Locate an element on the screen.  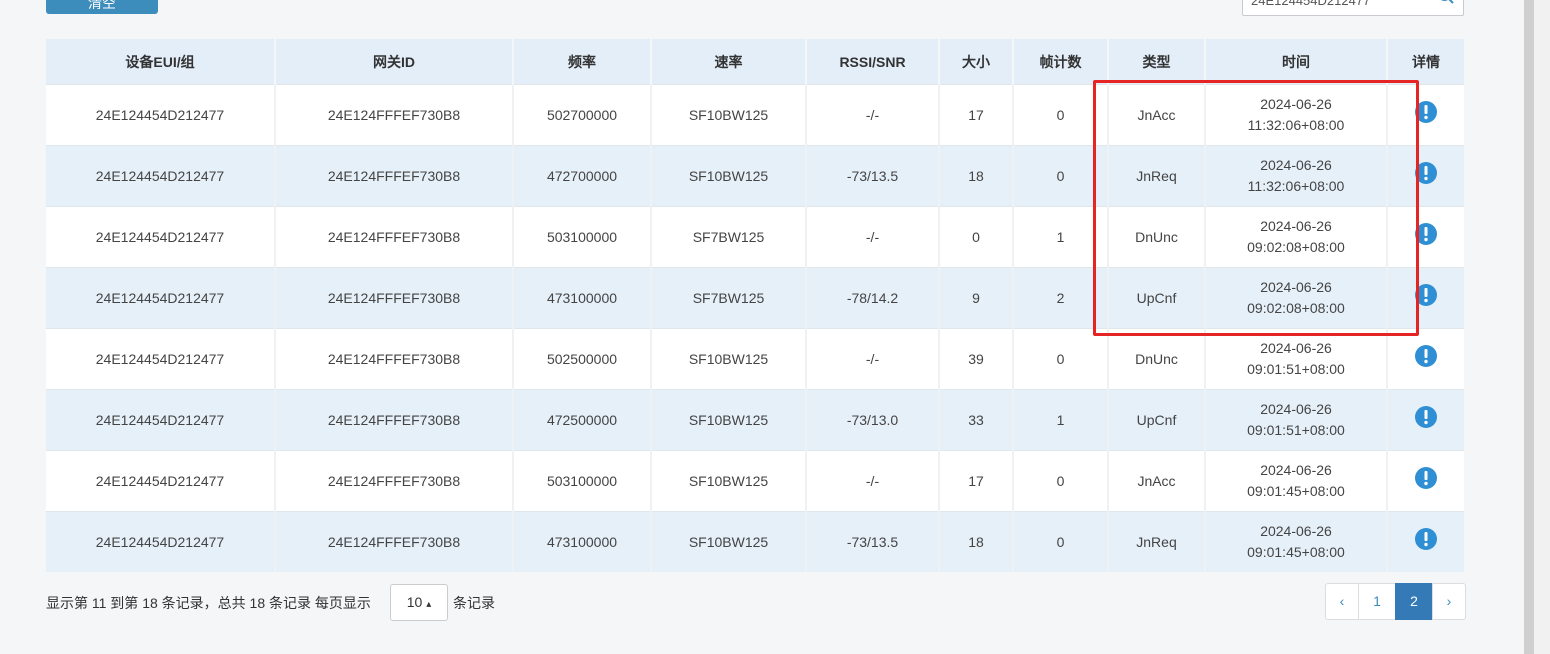
caret-up-icon: ▴ is located at coordinates (429, 604).